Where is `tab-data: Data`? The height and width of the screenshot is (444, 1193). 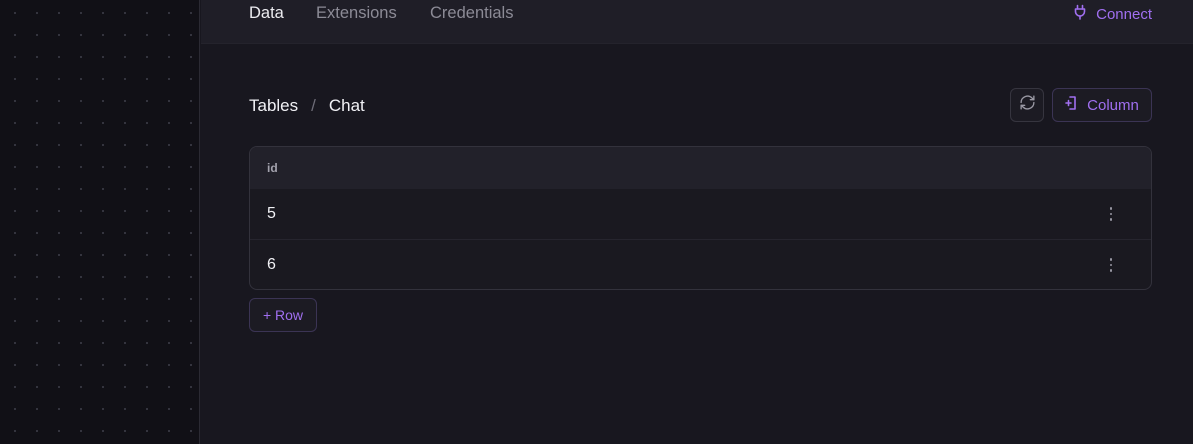 tab-data: Data is located at coordinates (266, 13).